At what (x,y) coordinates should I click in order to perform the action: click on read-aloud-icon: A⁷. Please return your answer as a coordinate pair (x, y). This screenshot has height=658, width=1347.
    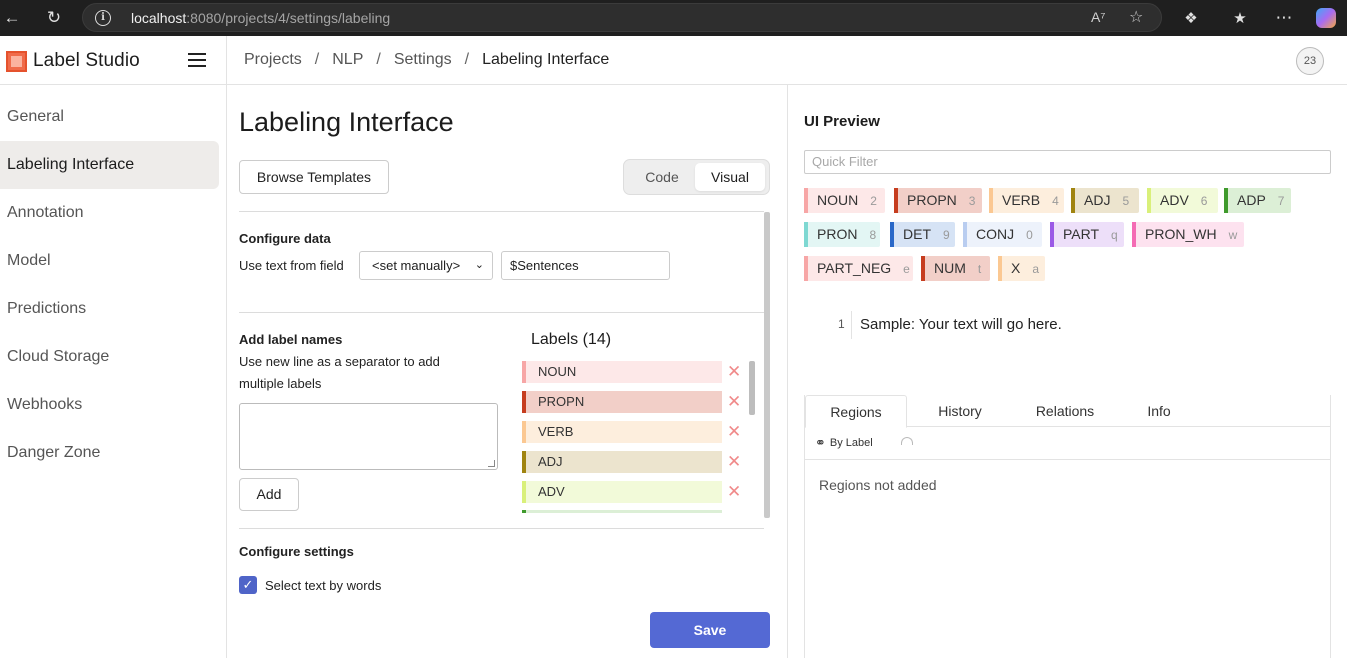
    Looking at the image, I should click on (1098, 17).